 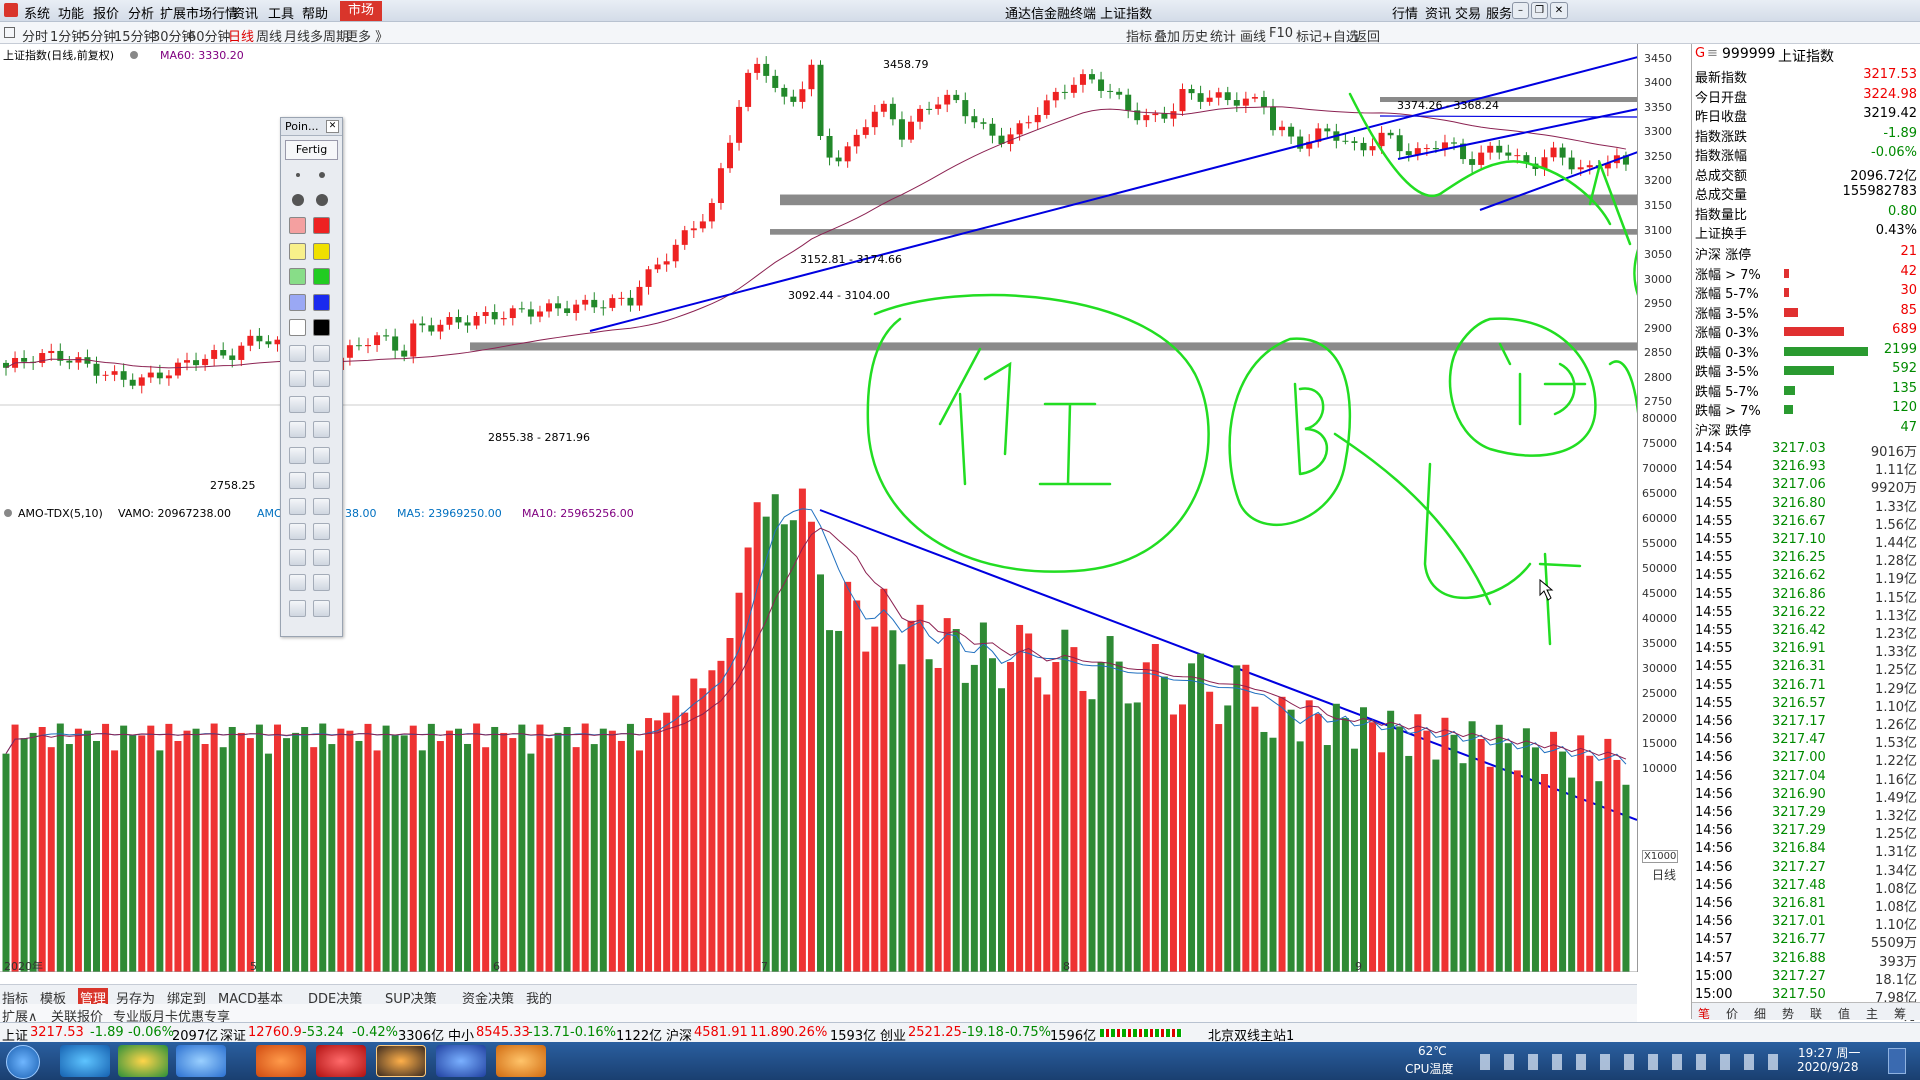 I want to click on quote-tab-0: 笔, so click(x=1704, y=1013).